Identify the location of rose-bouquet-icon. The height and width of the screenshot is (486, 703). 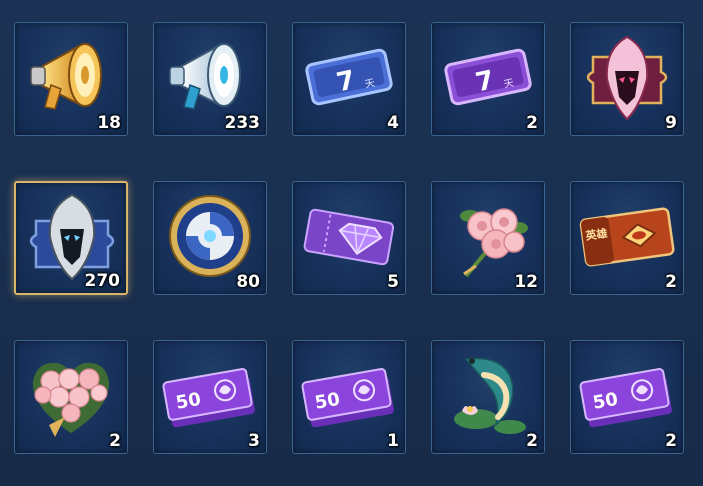
(494, 243).